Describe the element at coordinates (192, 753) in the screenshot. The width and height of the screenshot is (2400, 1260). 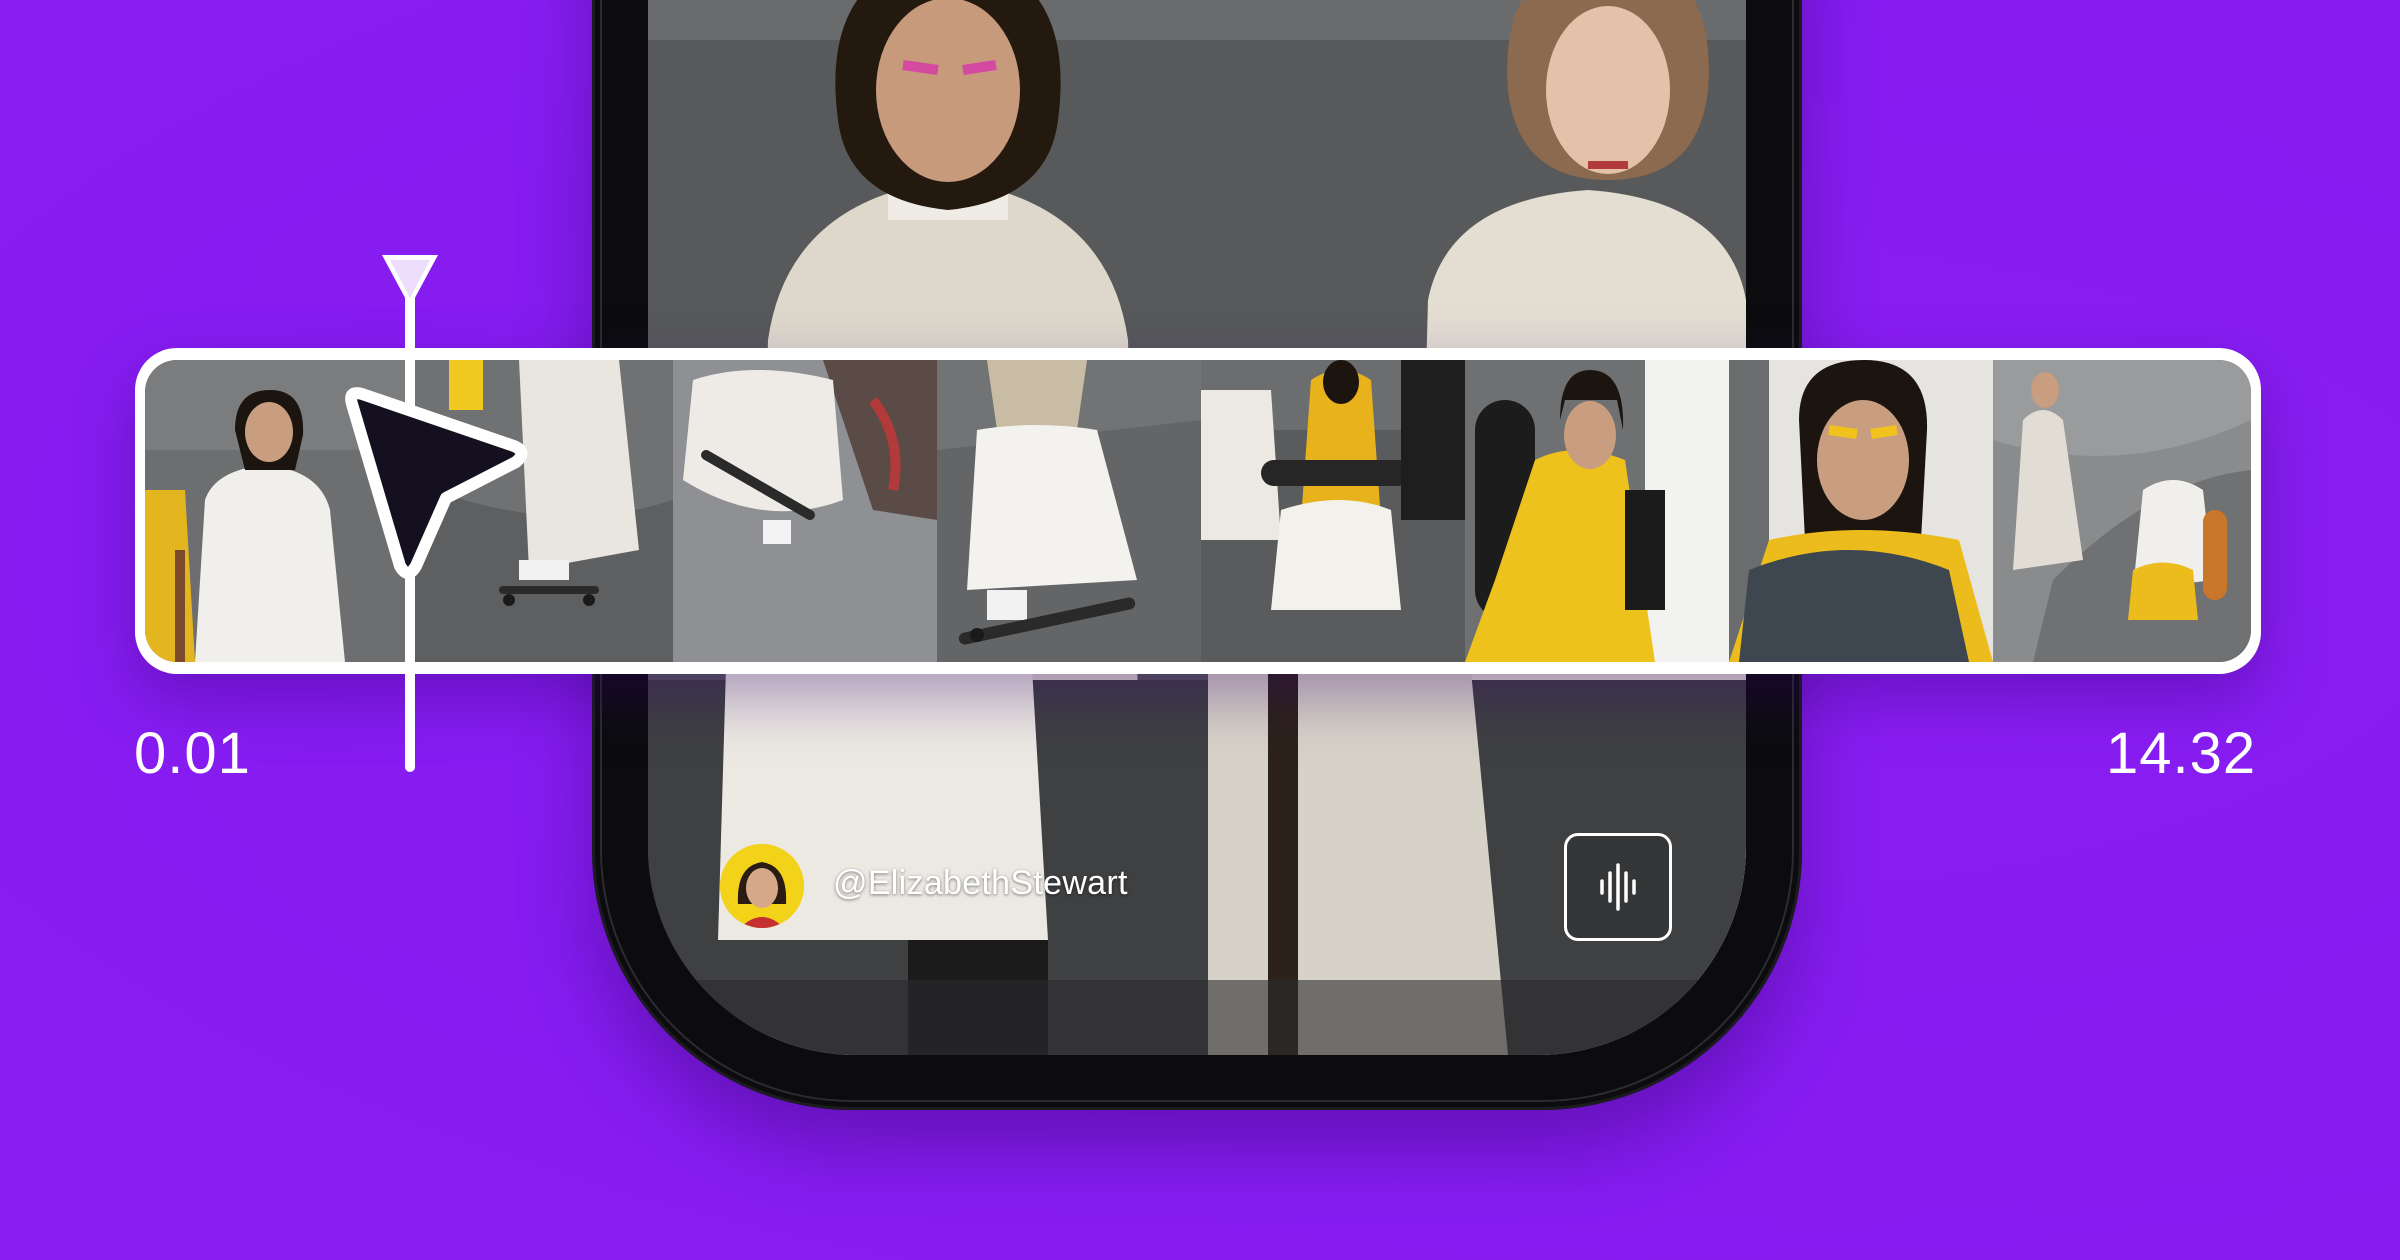
I see `timeline-start-time: 0.01` at that location.